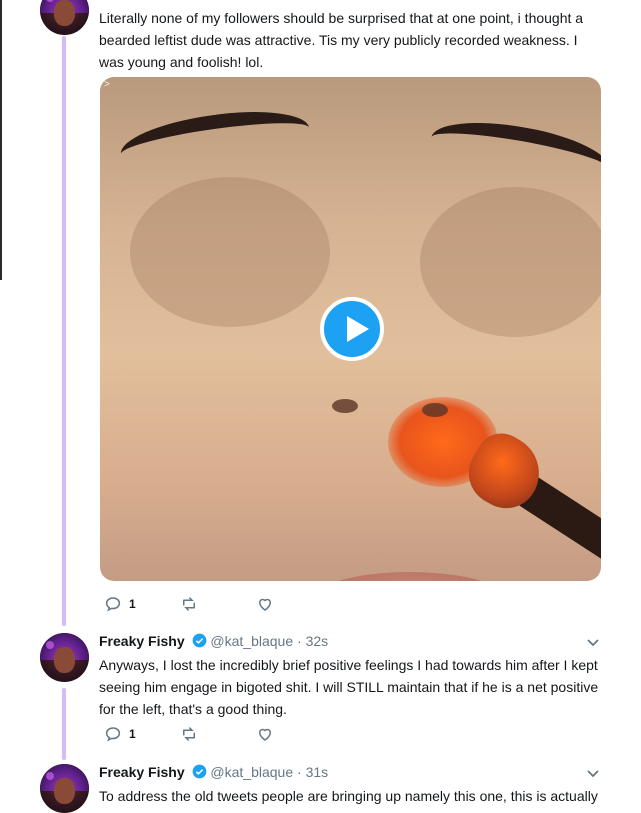 This screenshot has height=813, width=641. What do you see at coordinates (1, 140) in the screenshot?
I see `window-edge` at bounding box center [1, 140].